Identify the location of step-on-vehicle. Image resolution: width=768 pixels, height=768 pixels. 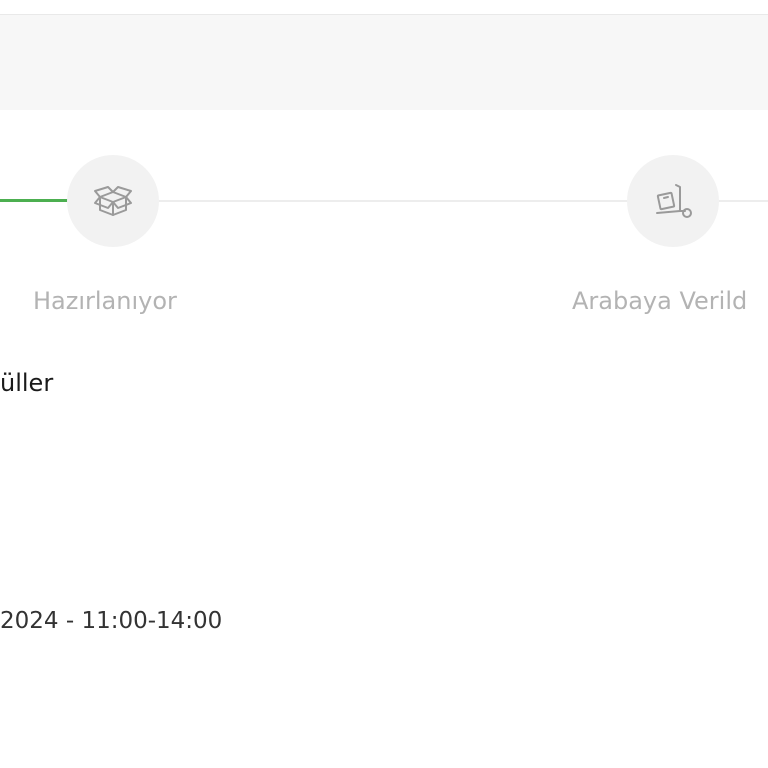
(673, 201).